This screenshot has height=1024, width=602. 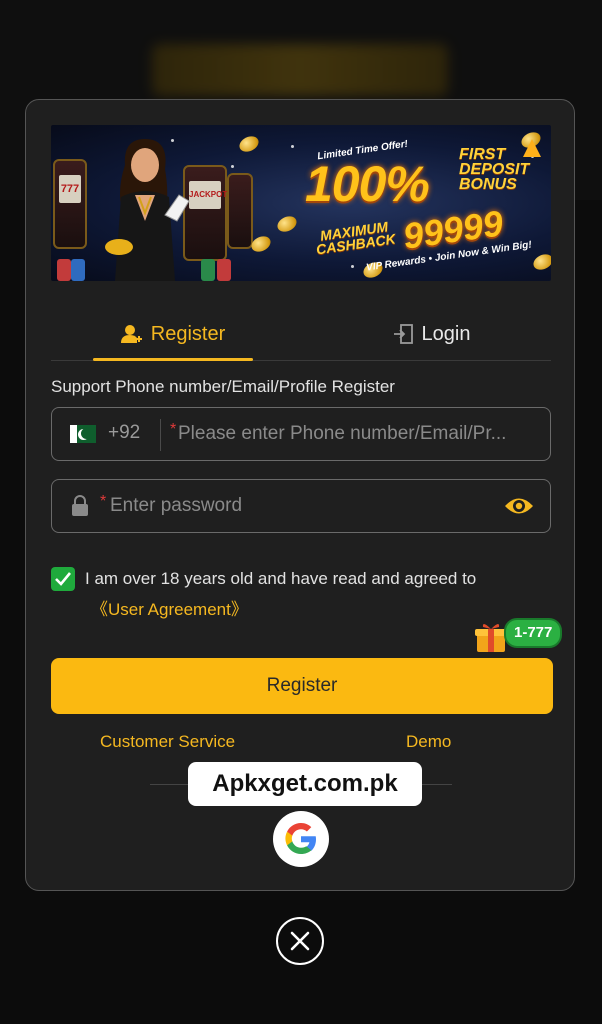 I want to click on demo-link: Demo, so click(x=428, y=742).